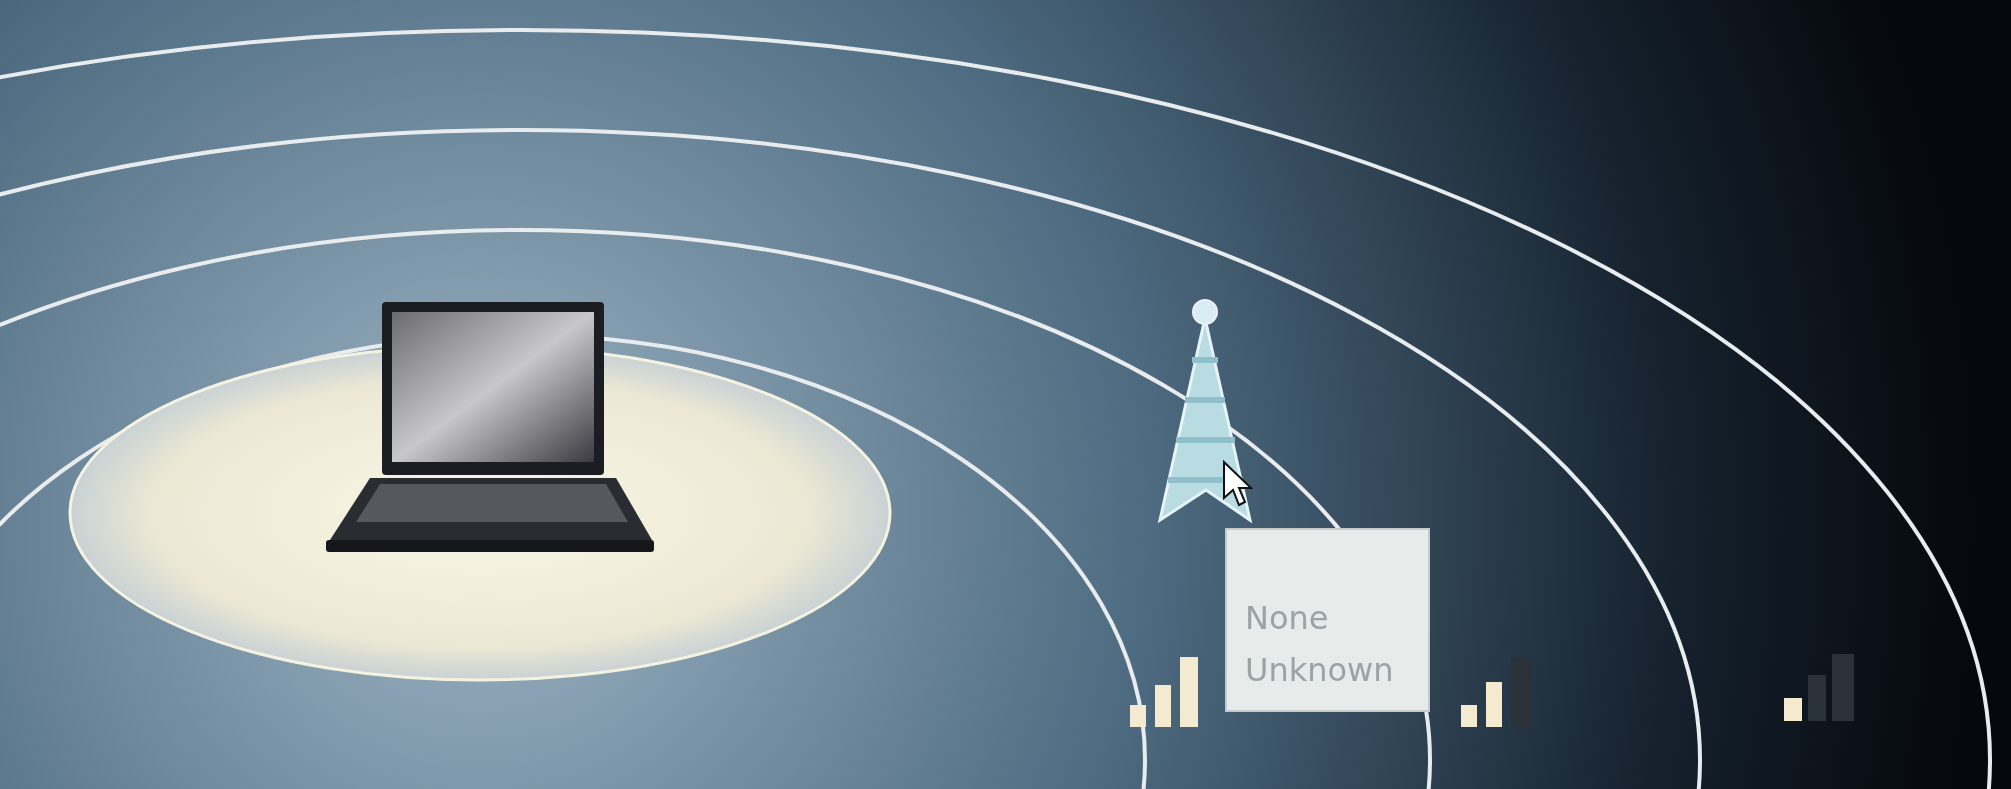 The image size is (2011, 789). I want to click on antenna-tower-icon, so click(1205, 411).